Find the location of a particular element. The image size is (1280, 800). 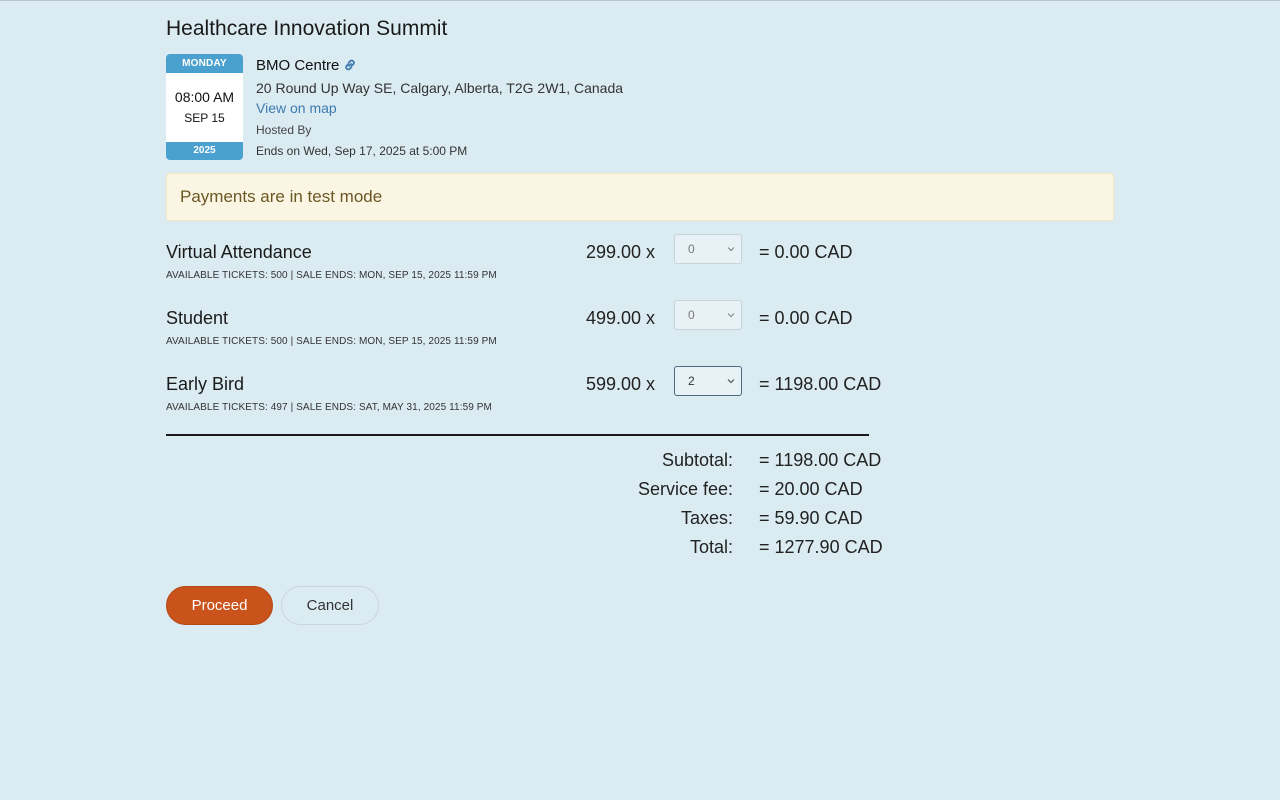

ticket-name: Early Bird is located at coordinates (205, 384).